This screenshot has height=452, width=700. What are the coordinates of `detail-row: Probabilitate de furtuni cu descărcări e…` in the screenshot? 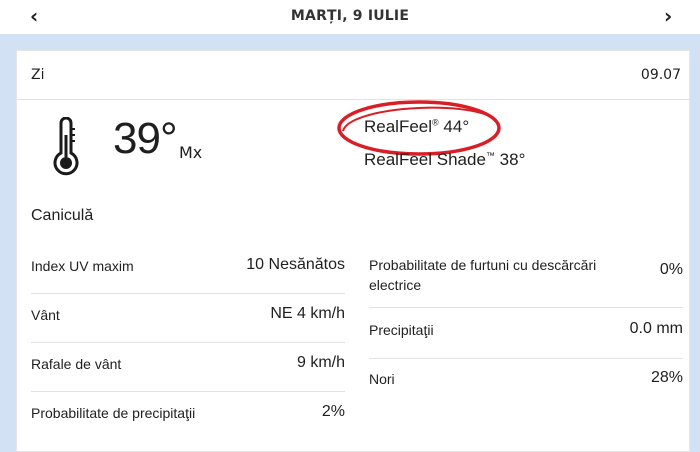 It's located at (526, 276).